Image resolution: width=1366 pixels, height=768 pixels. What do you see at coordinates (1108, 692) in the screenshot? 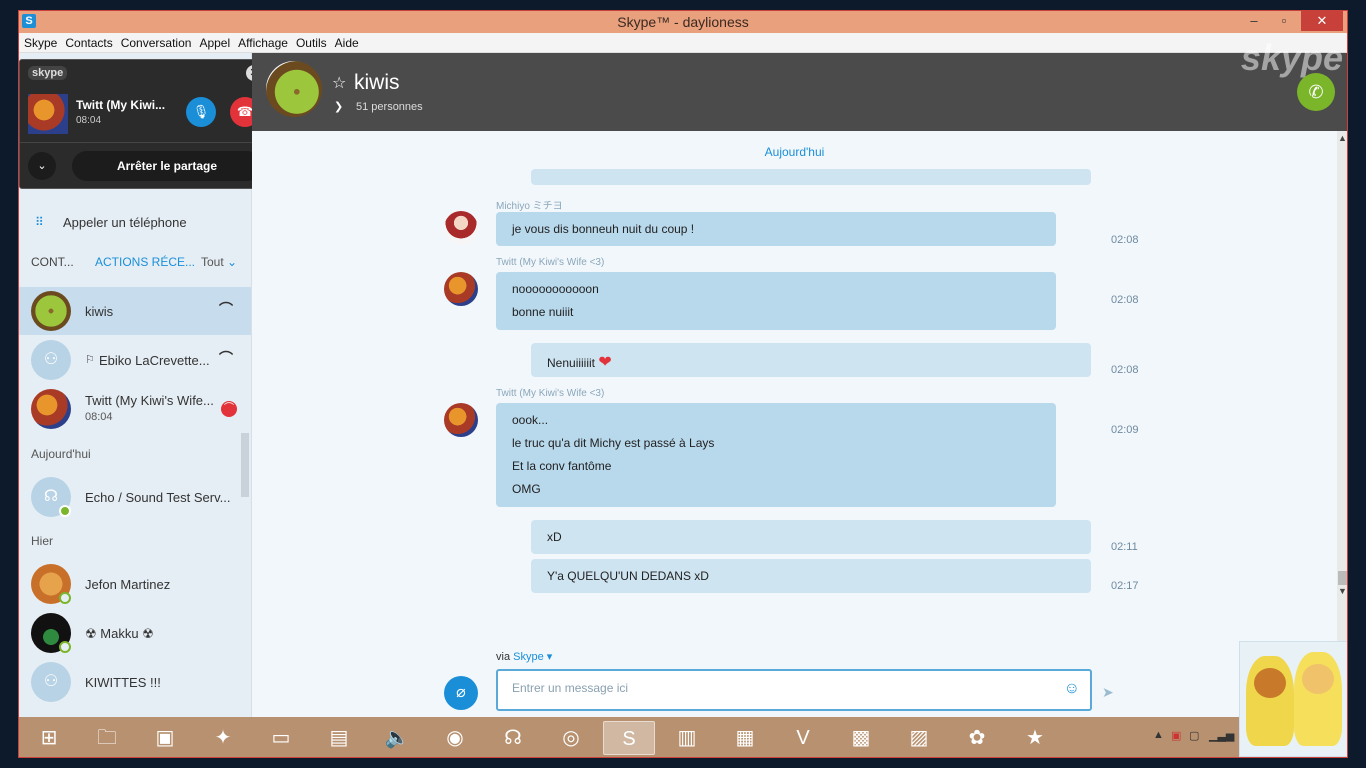
I see `send-icon: ➤` at bounding box center [1108, 692].